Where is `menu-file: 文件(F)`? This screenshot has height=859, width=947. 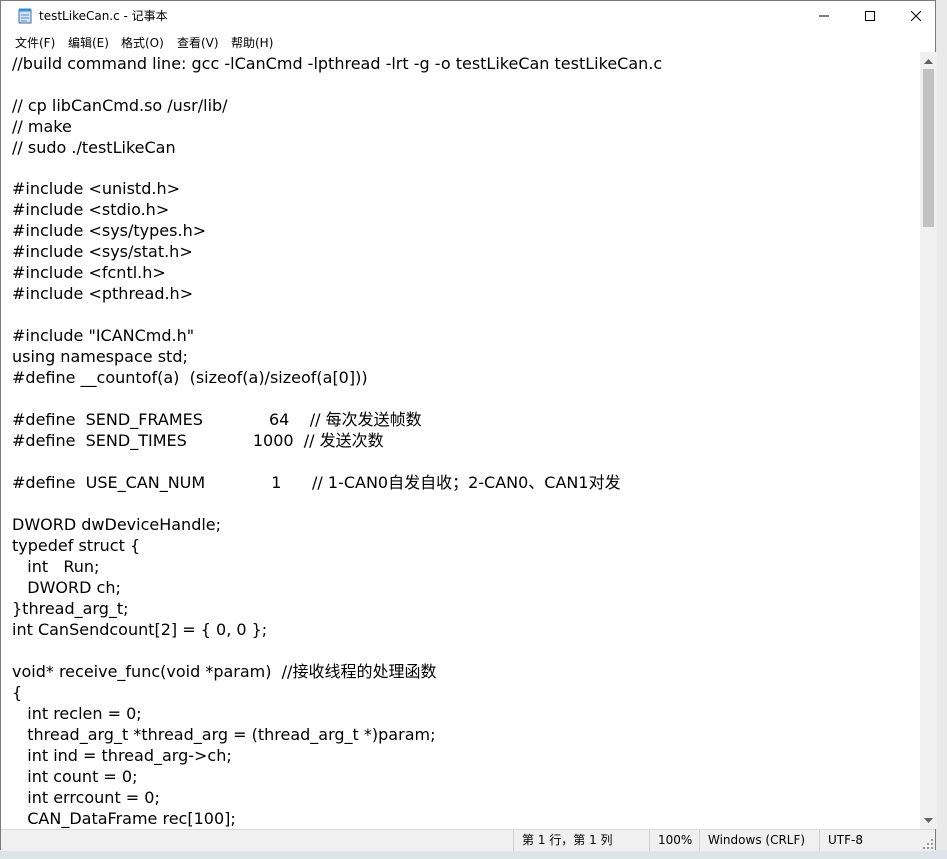
menu-file: 文件(F) is located at coordinates (35, 42).